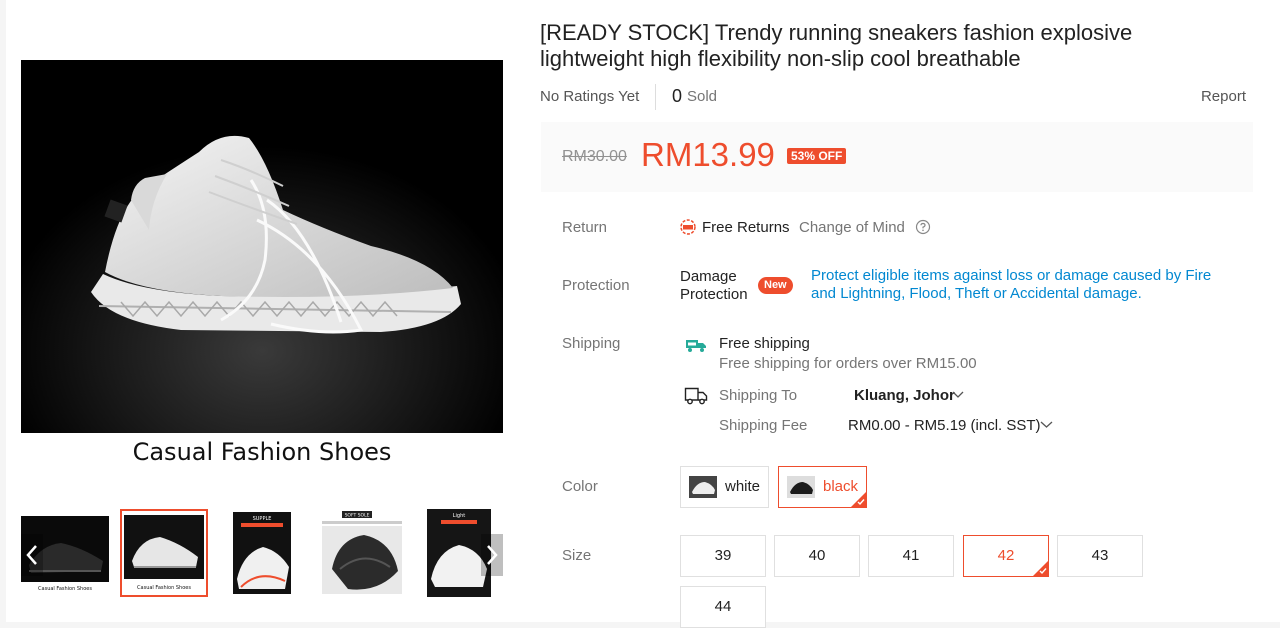  I want to click on thumb-caption: SUPPLE, so click(262, 519).